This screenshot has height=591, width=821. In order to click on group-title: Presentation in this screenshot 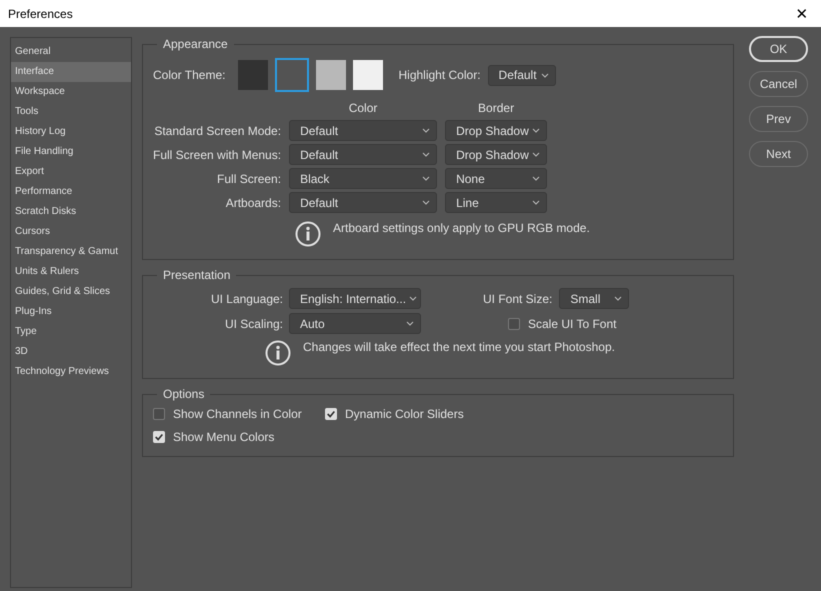, I will do `click(197, 275)`.